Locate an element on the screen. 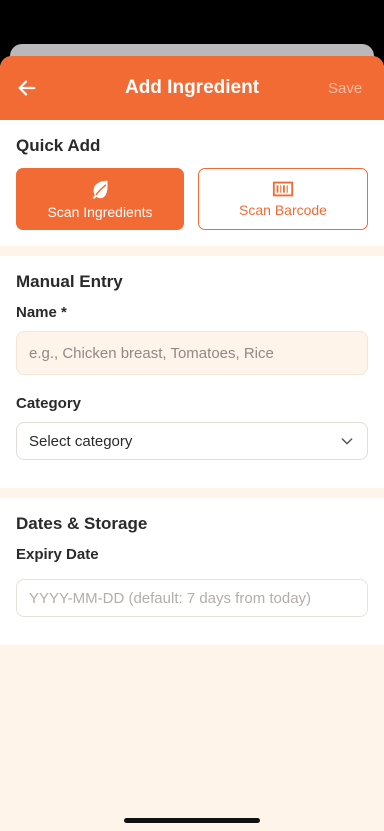  expiry-date-input is located at coordinates (192, 598).